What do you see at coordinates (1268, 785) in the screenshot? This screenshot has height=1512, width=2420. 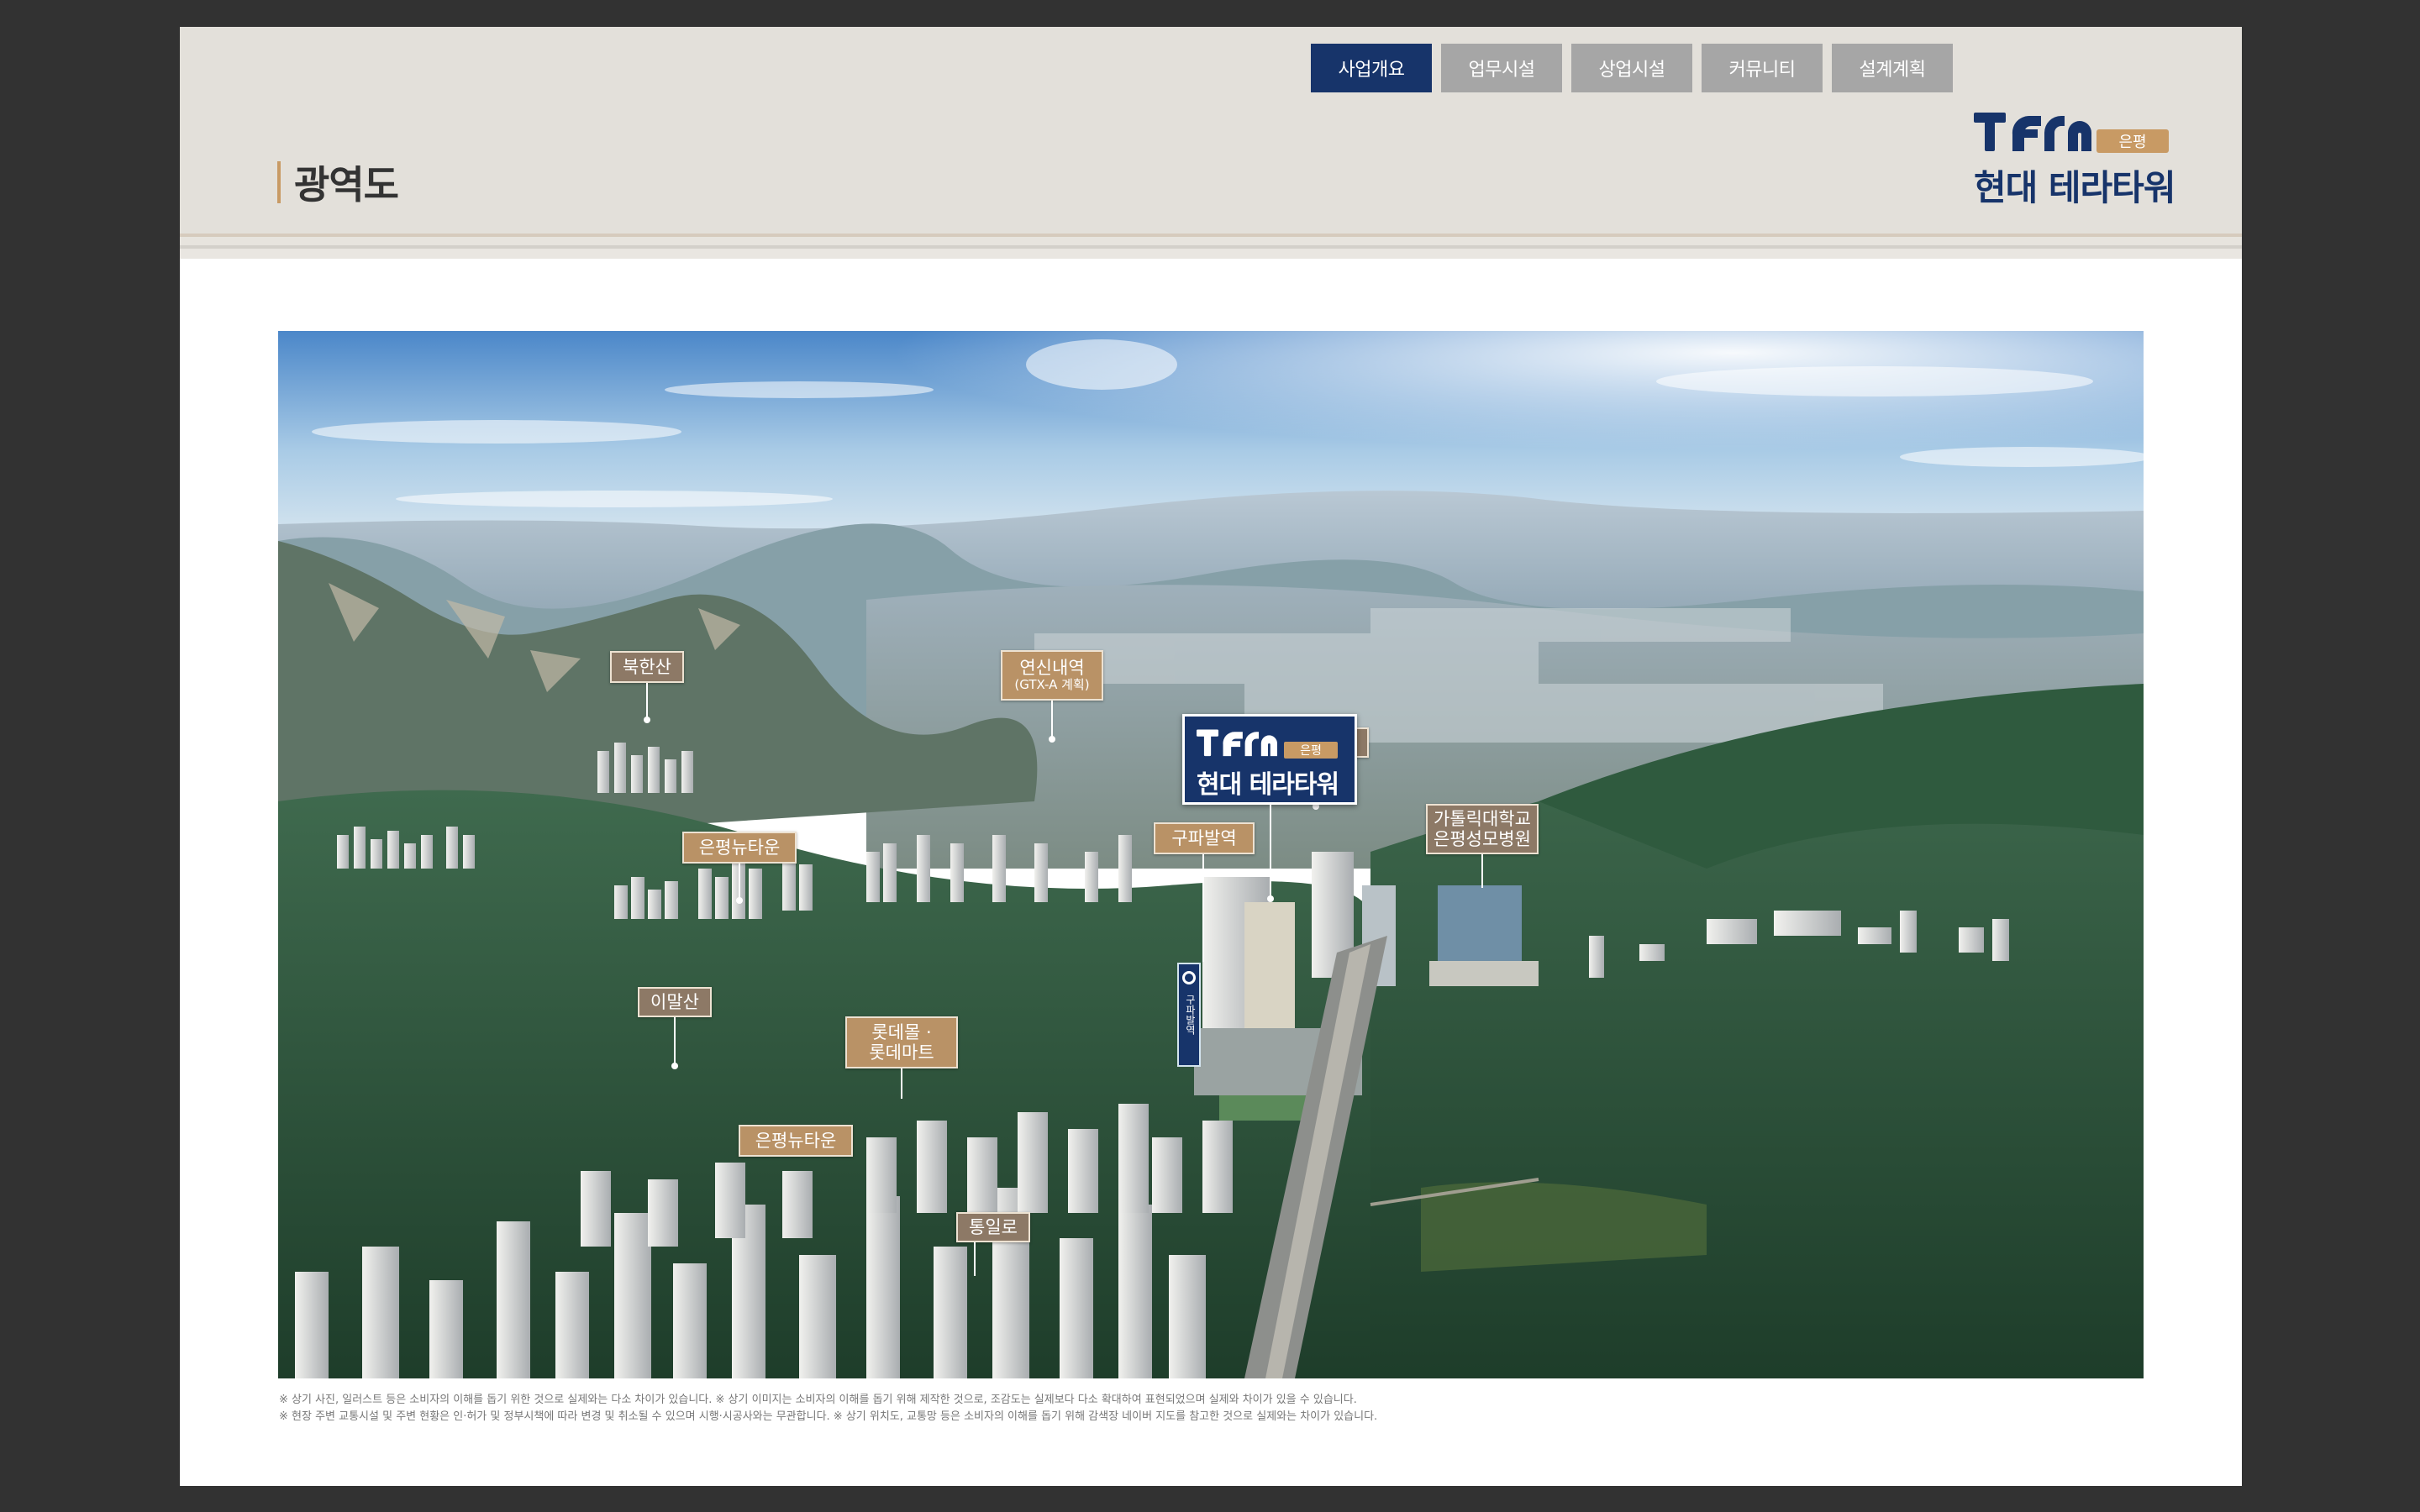 I see `project-label-name: 현대 테라타워` at bounding box center [1268, 785].